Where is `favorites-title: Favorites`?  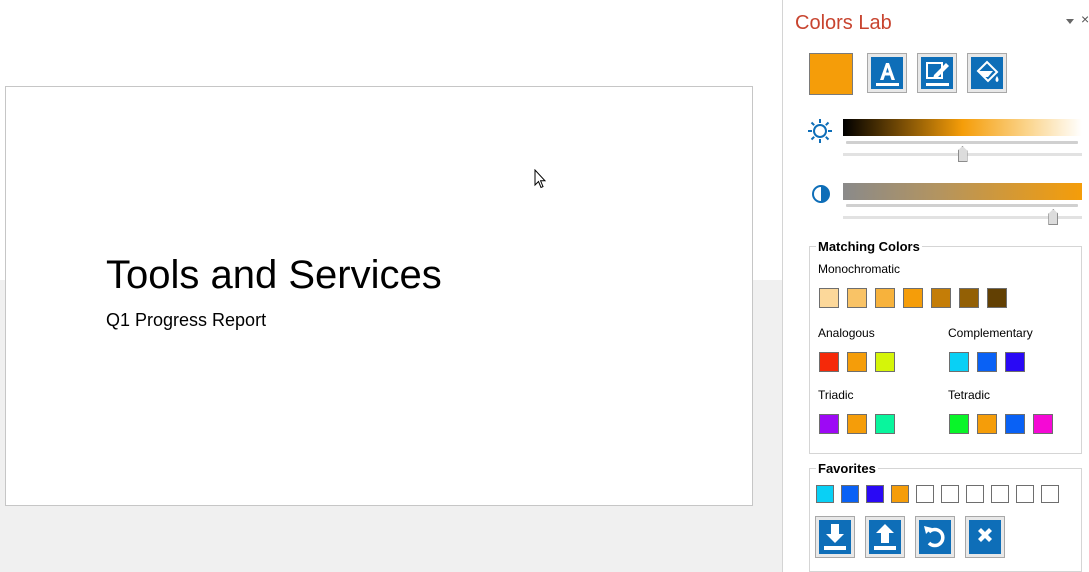 favorites-title: Favorites is located at coordinates (847, 468).